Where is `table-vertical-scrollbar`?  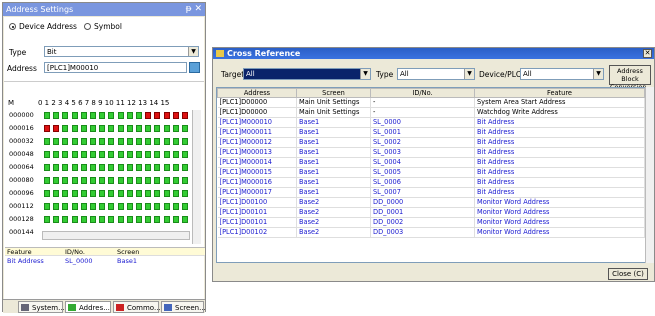
table-vertical-scrollbar is located at coordinates (649, 175).